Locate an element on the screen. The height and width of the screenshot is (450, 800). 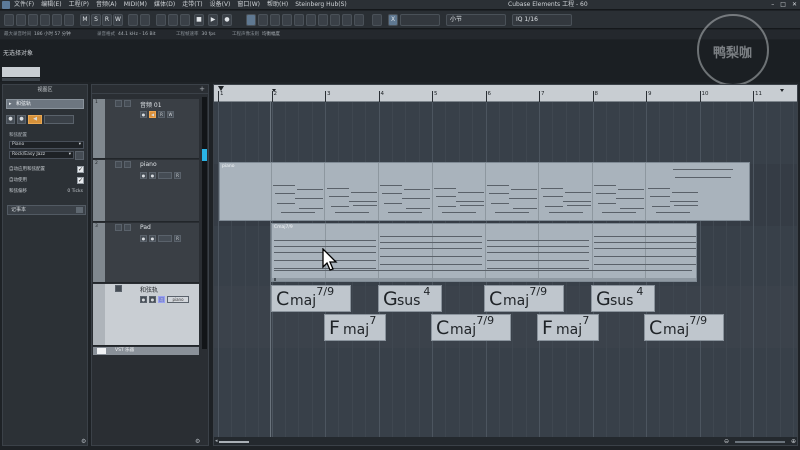
activate-project-icon is located at coordinates (9, 20).